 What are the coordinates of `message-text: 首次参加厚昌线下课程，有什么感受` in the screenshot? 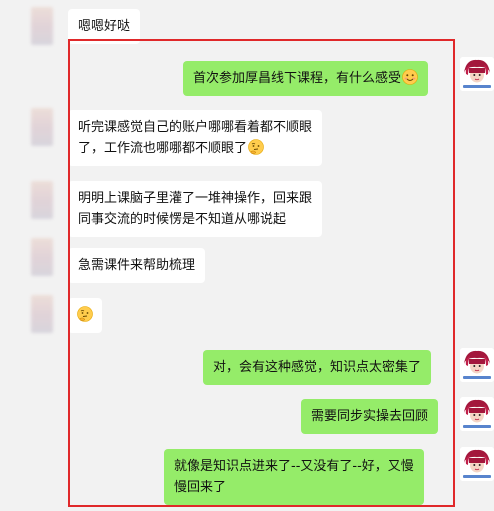 It's located at (297, 78).